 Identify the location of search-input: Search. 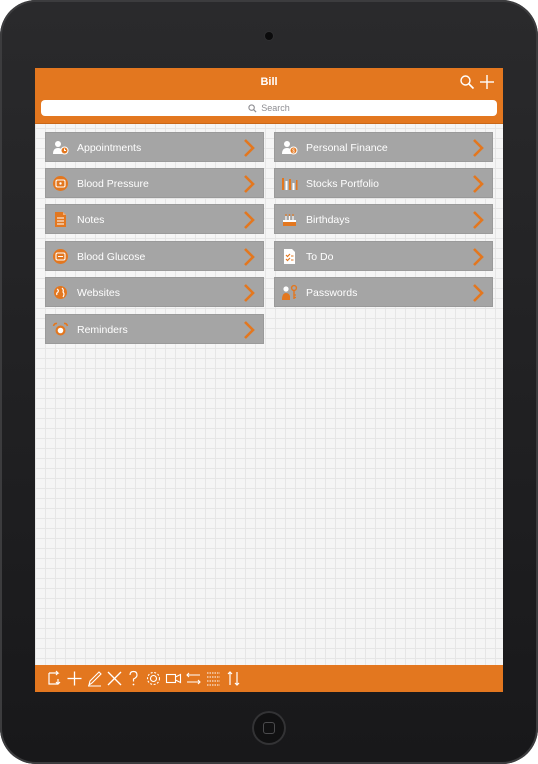
(269, 108).